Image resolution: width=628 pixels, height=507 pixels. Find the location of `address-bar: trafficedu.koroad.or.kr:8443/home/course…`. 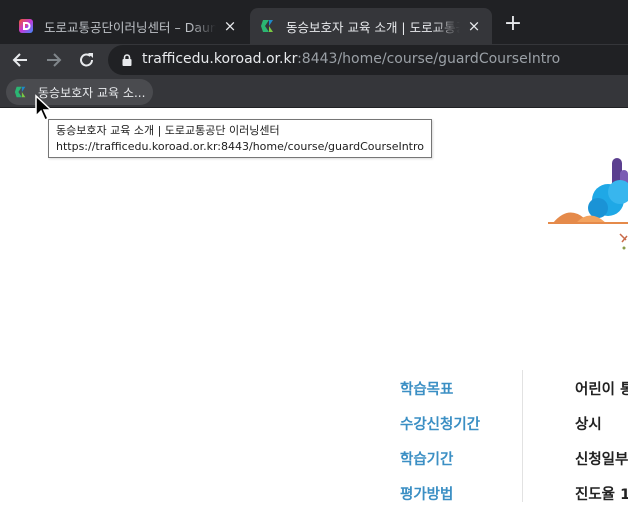

address-bar: trafficedu.koroad.or.kr:8443/home/course… is located at coordinates (368, 60).